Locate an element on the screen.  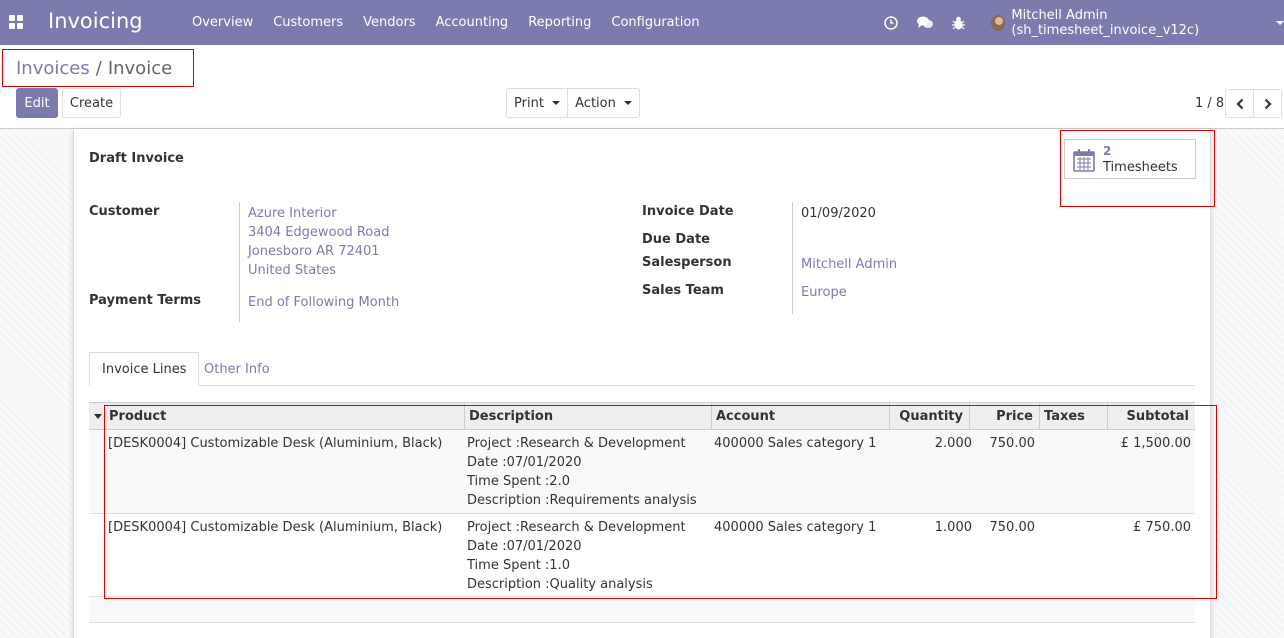
salesperson-link: Mitchell Admin is located at coordinates (849, 264).